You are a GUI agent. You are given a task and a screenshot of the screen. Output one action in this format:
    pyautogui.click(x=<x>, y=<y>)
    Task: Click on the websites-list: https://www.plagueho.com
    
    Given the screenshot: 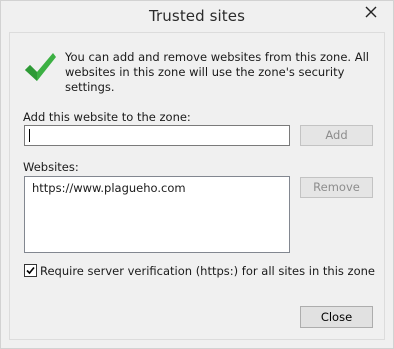 What is the action you would take?
    pyautogui.click(x=157, y=214)
    